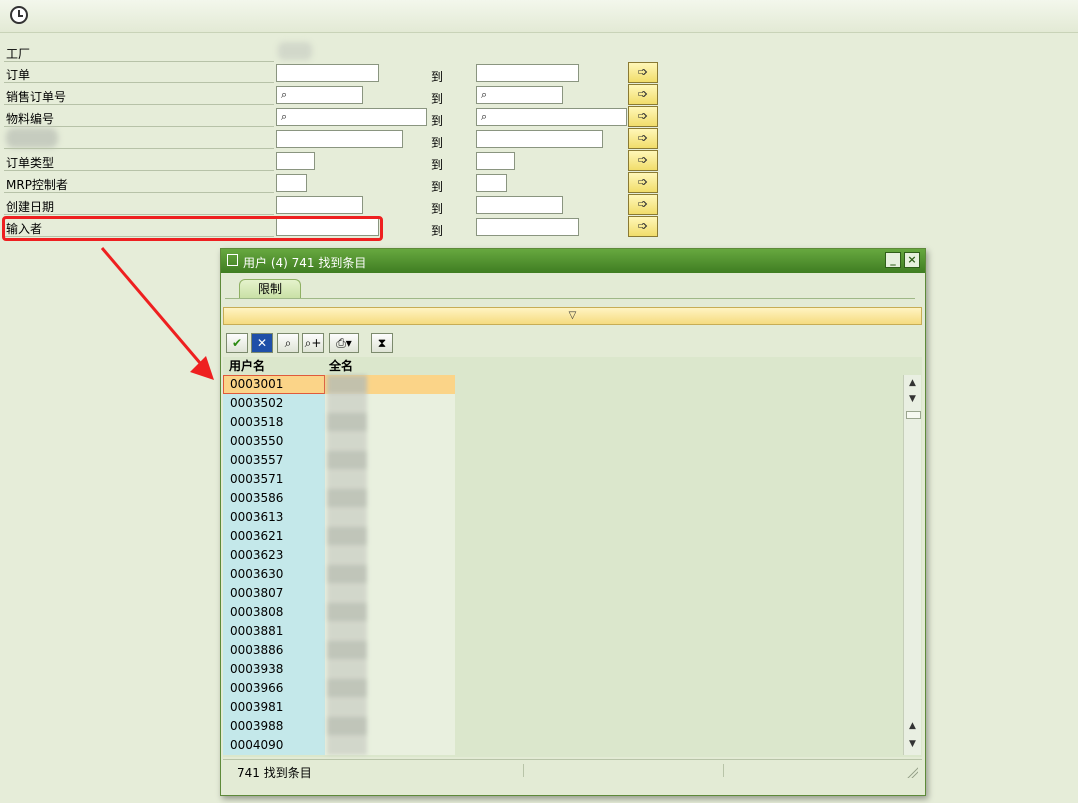 Image resolution: width=1078 pixels, height=803 pixels. Describe the element at coordinates (573, 261) in the screenshot. I see `dialog-title-bar: 用户 (4) 741 找到条目 _ ×` at that location.